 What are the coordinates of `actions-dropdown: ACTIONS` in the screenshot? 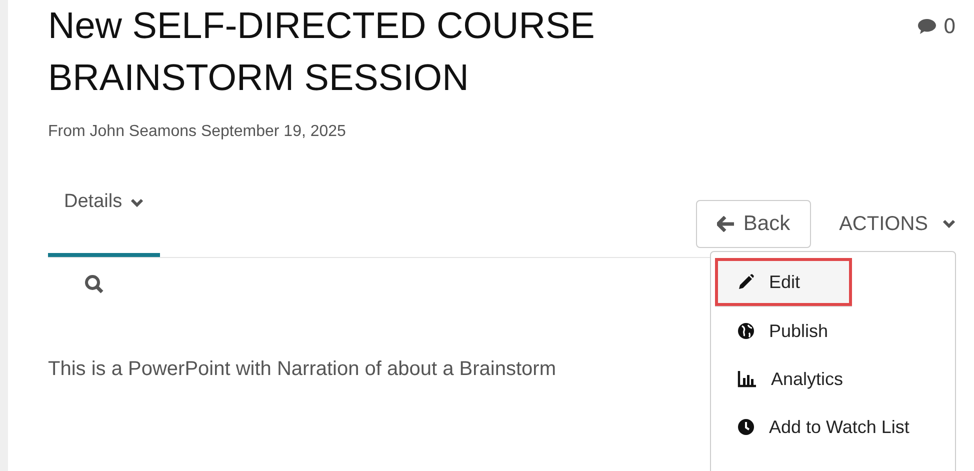 It's located at (889, 224).